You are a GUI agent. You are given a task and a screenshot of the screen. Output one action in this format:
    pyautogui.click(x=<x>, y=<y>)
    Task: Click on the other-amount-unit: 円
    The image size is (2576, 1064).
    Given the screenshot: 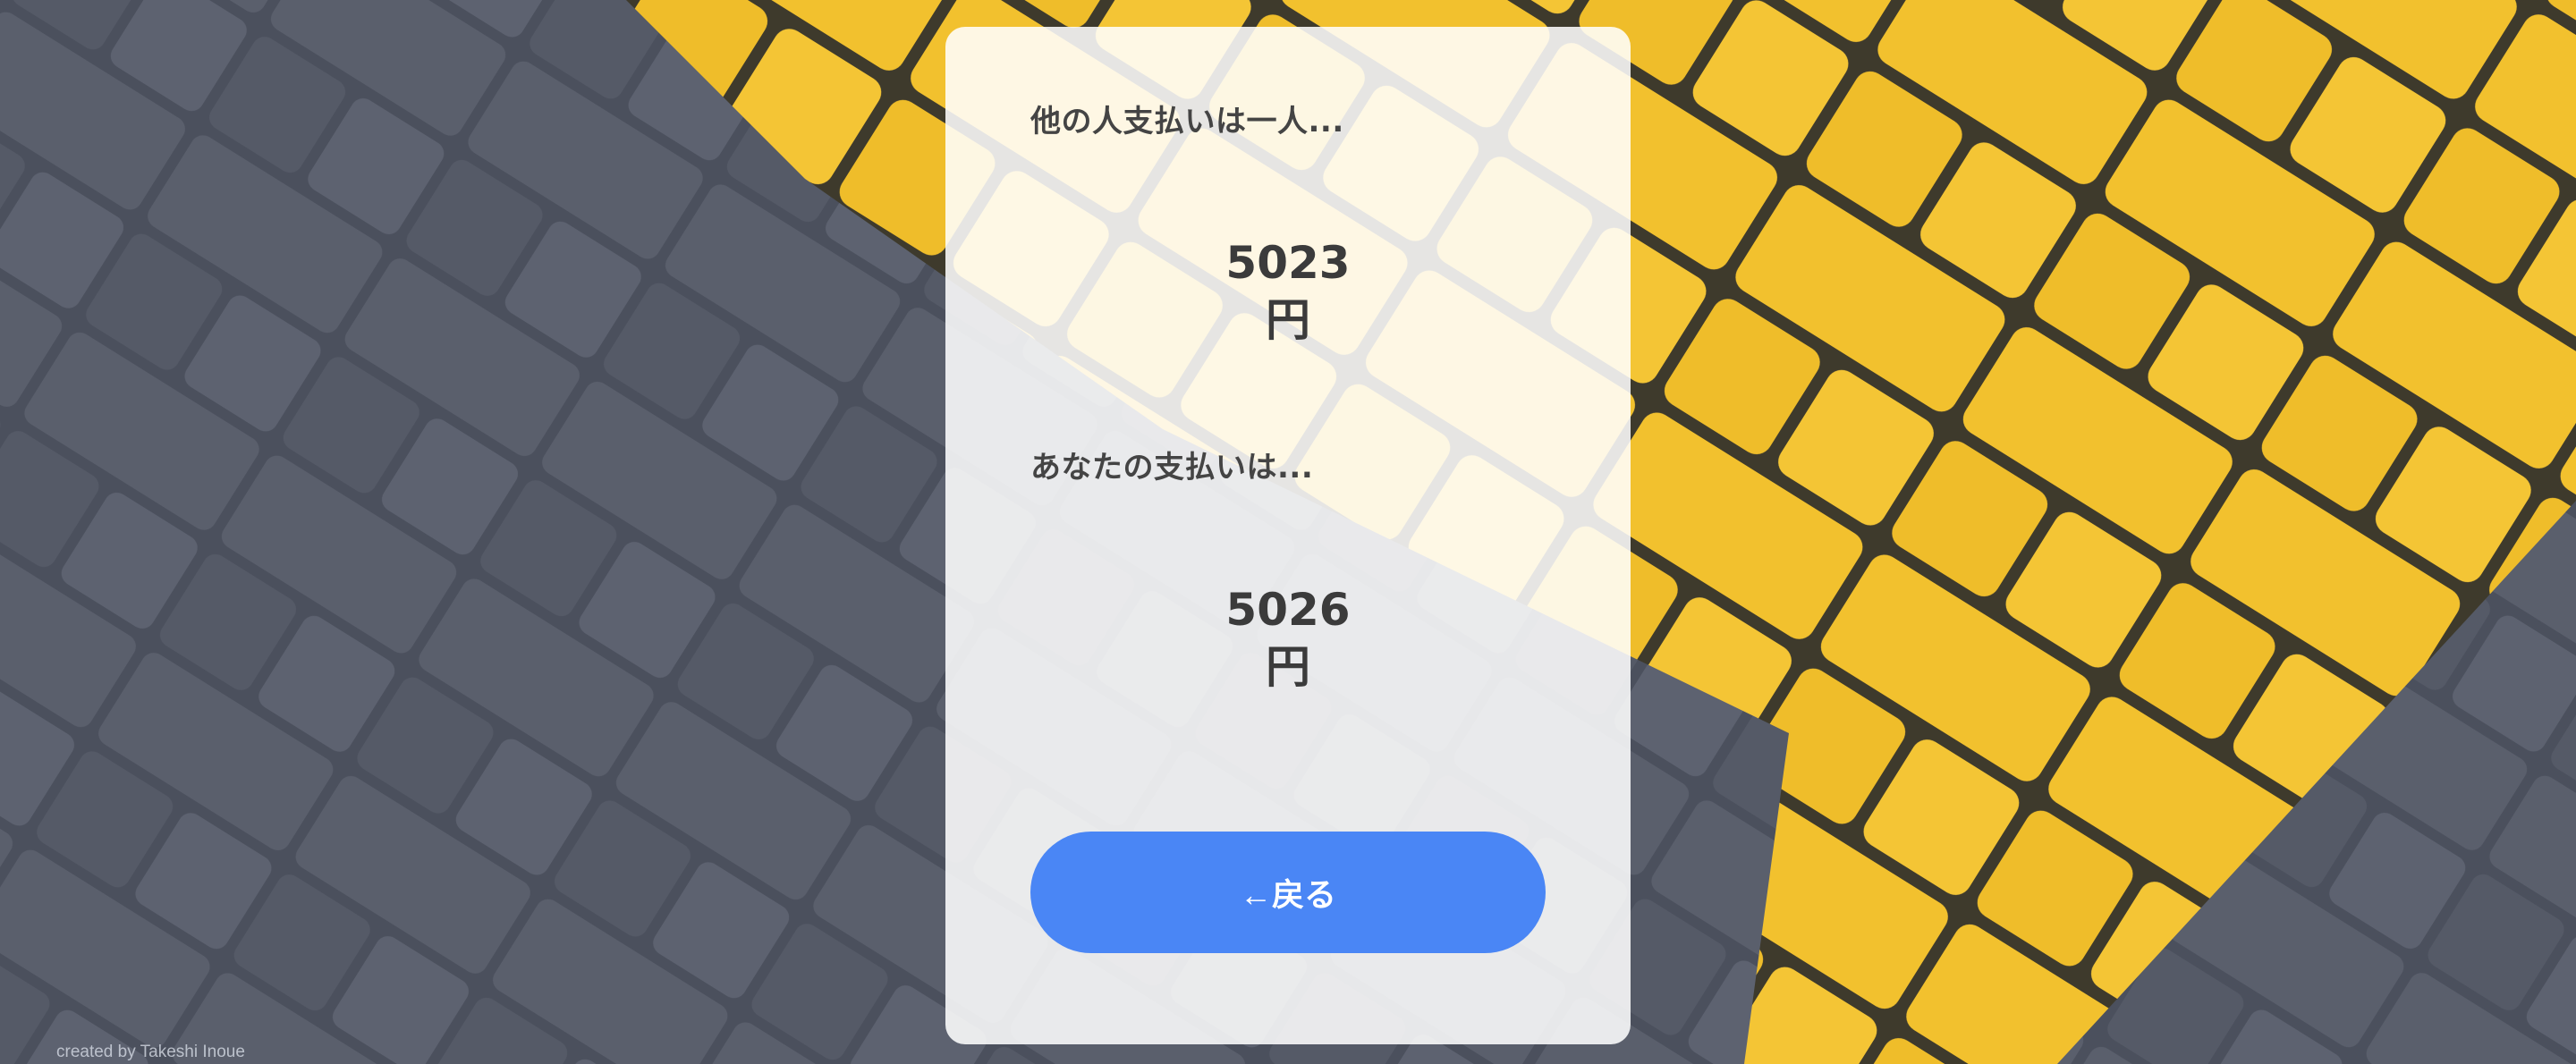 What is the action you would take?
    pyautogui.click(x=1288, y=320)
    